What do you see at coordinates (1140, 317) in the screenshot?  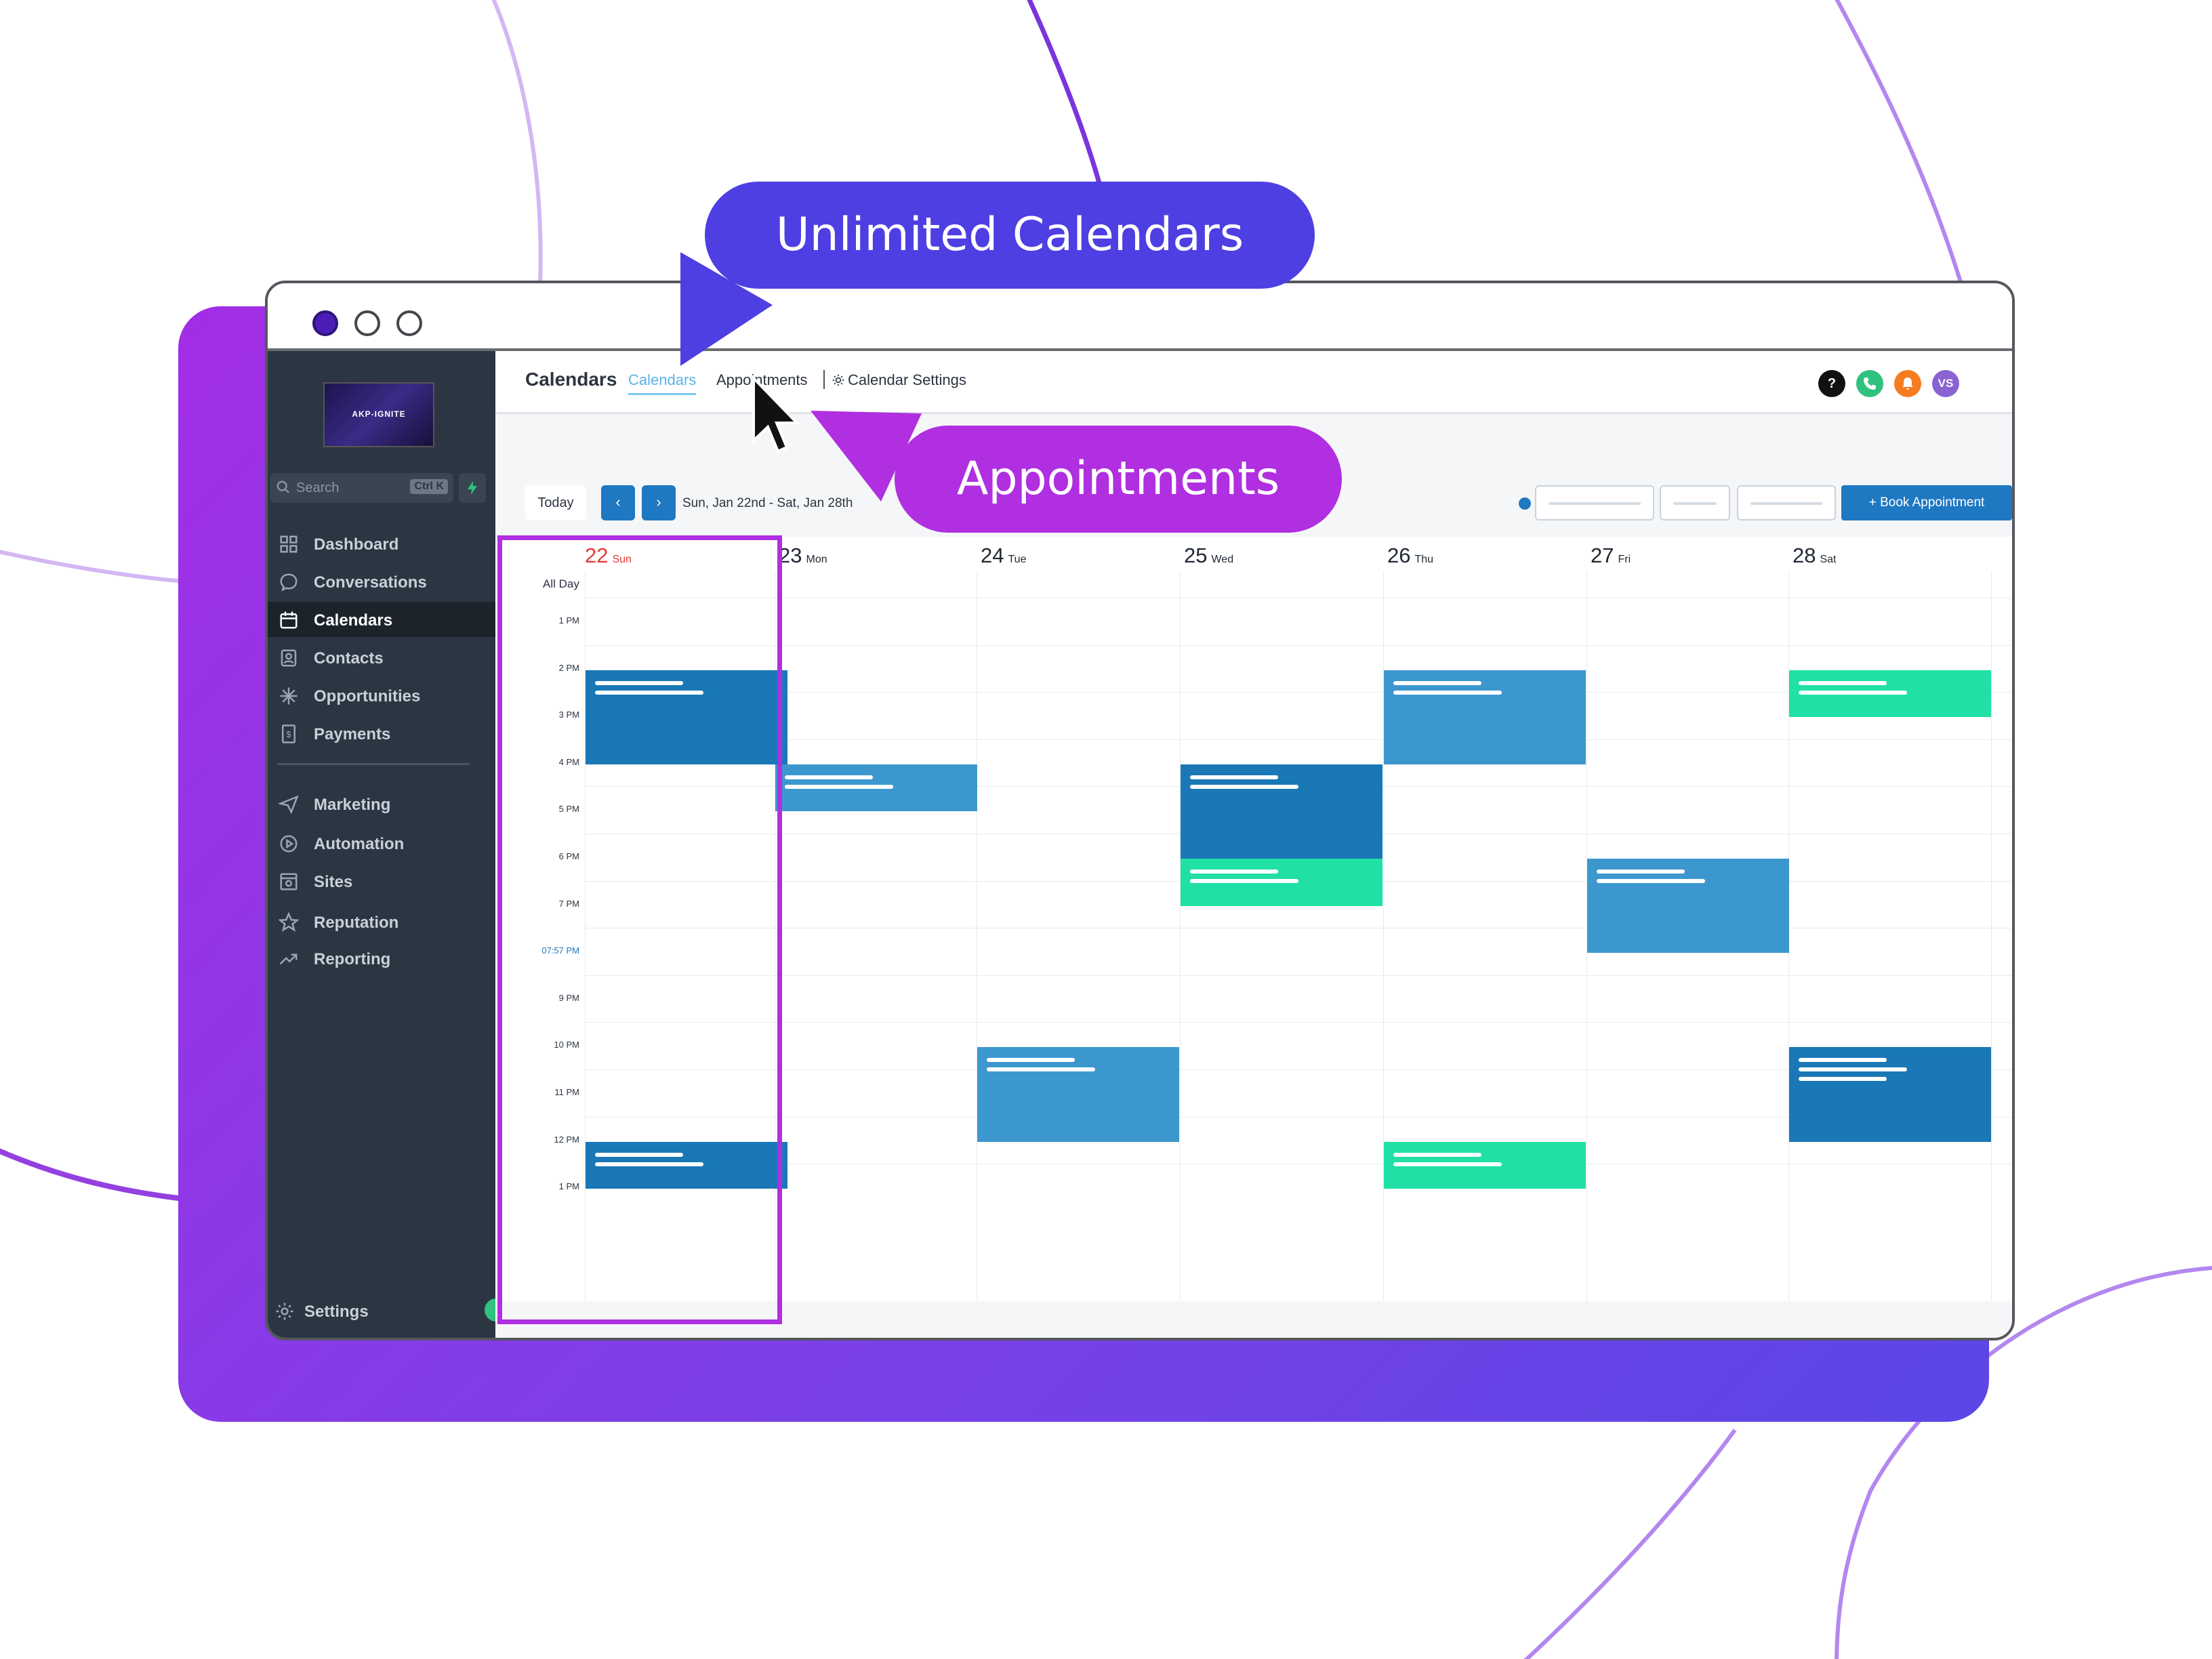 I see `window-titlebar` at bounding box center [1140, 317].